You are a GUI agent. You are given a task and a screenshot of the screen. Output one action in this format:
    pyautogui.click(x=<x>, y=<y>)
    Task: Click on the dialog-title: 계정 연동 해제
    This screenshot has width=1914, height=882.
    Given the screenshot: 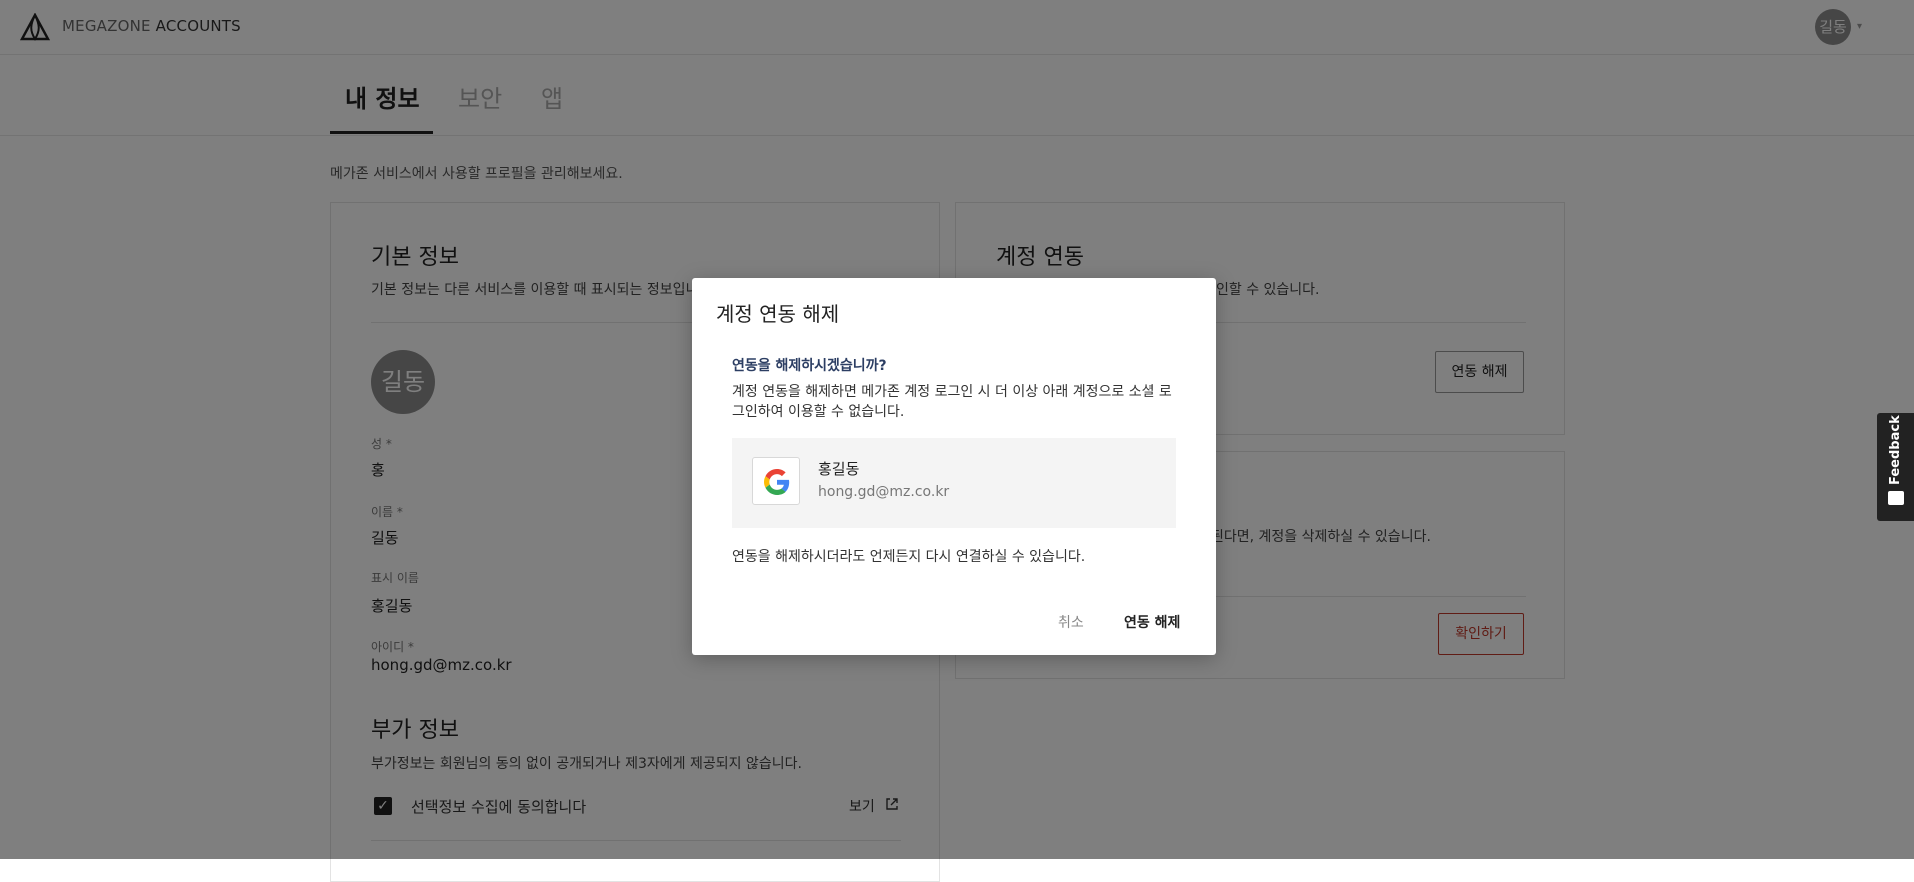 What is the action you would take?
    pyautogui.click(x=778, y=314)
    